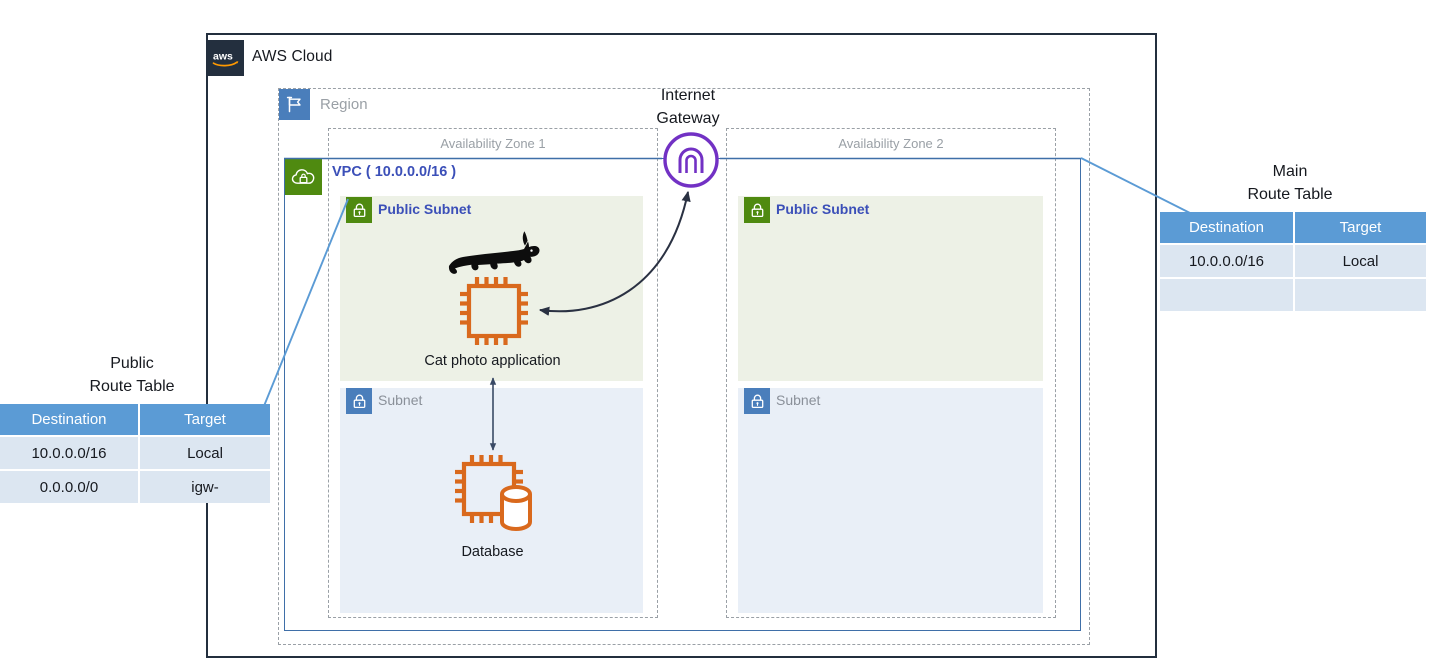 The width and height of the screenshot is (1432, 670). What do you see at coordinates (1227, 228) in the screenshot?
I see `main-rt-col-destination: Destination` at bounding box center [1227, 228].